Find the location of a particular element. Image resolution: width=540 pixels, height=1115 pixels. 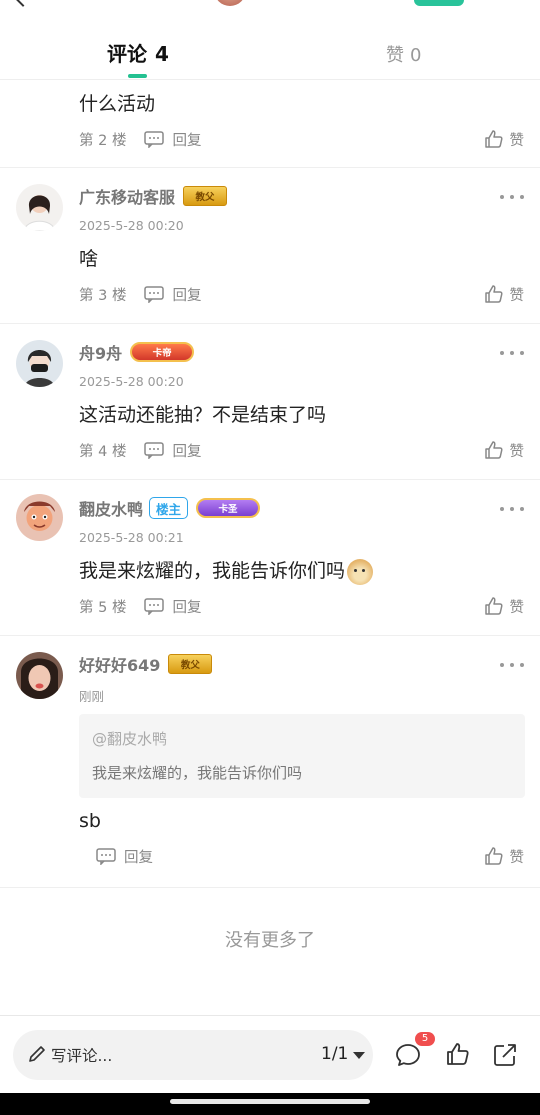

follow-button is located at coordinates (439, 3).